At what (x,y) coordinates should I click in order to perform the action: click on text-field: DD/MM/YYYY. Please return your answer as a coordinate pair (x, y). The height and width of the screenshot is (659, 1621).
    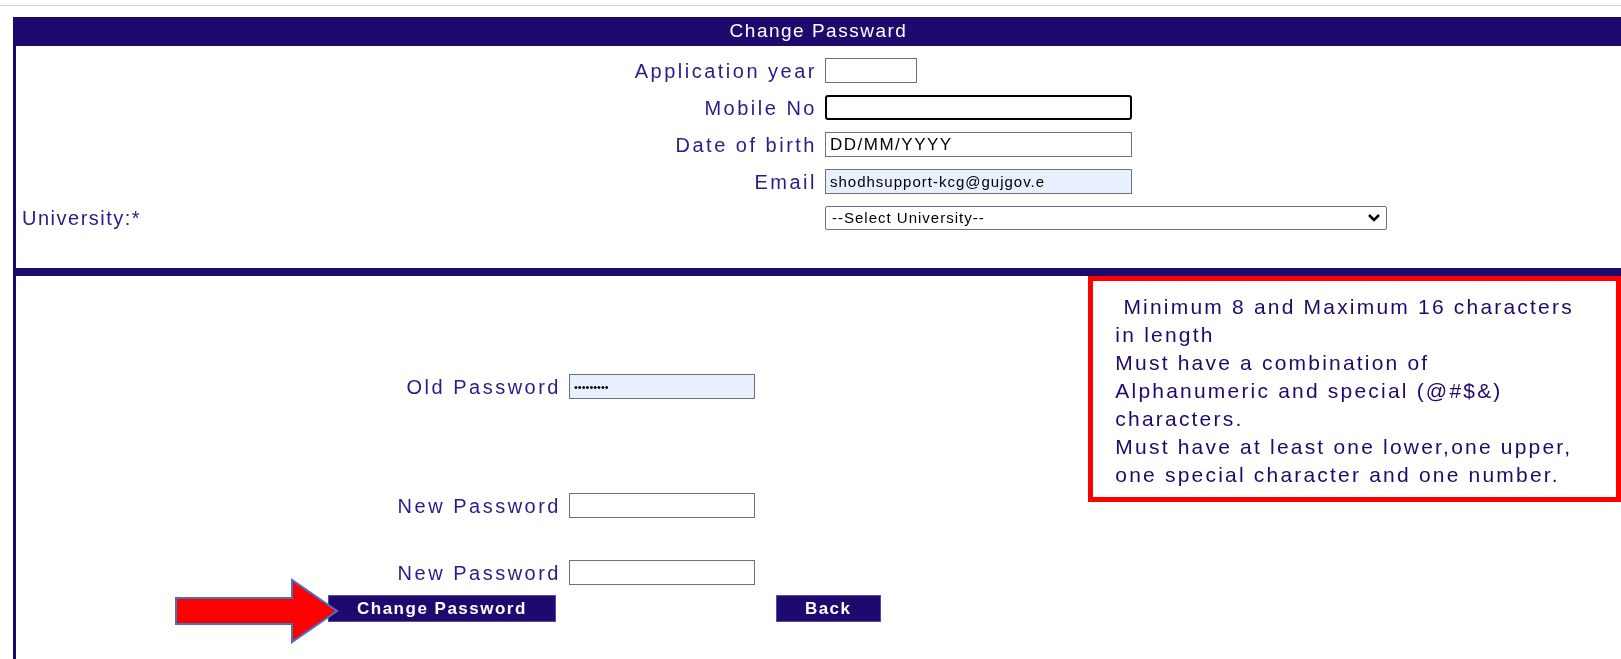
    Looking at the image, I should click on (978, 144).